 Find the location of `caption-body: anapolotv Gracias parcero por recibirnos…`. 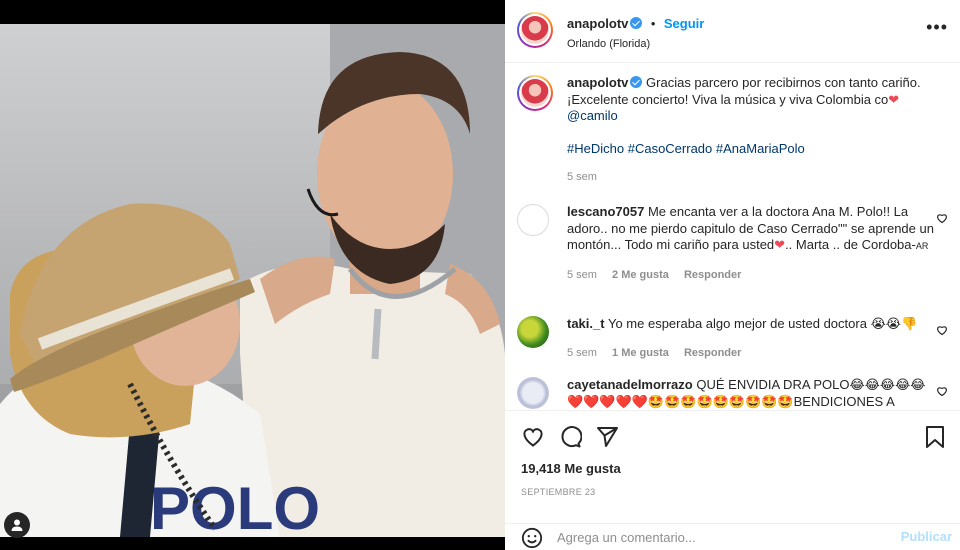

caption-body: anapolotv Gracias parcero por recibirnos… is located at coordinates (753, 130).